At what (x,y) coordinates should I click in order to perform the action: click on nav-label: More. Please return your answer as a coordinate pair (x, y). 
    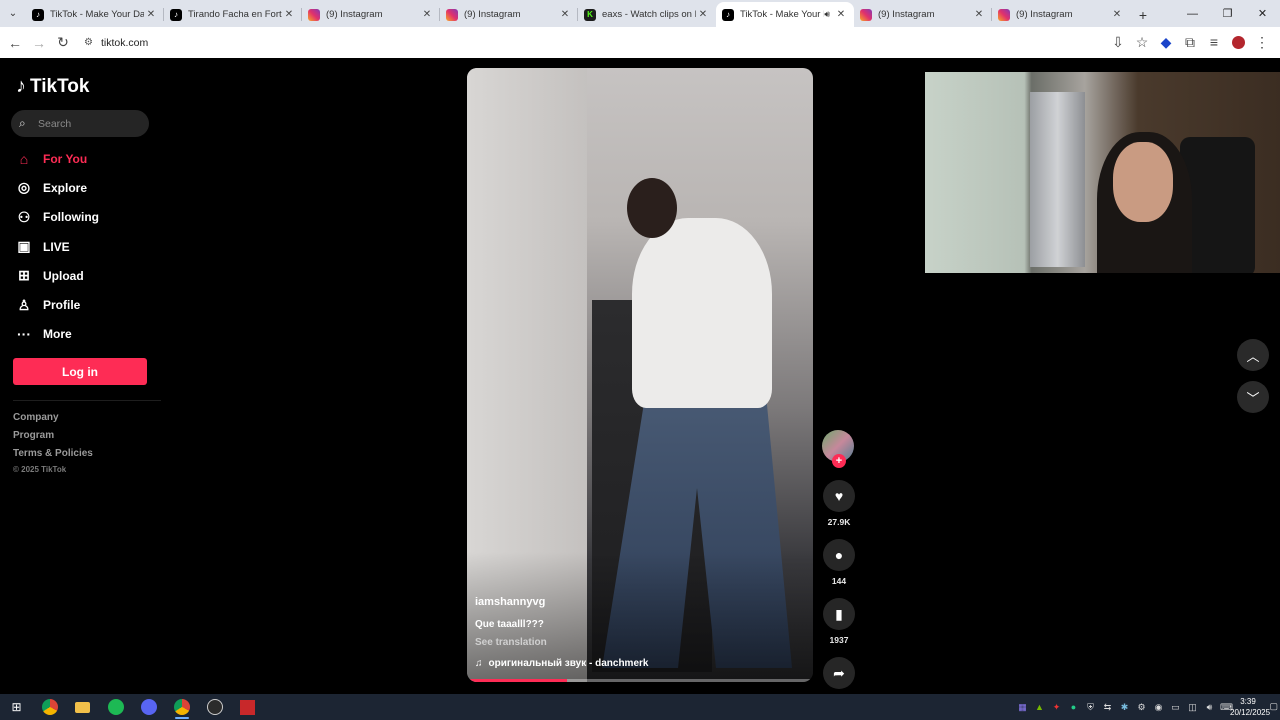
    Looking at the image, I should click on (57, 334).